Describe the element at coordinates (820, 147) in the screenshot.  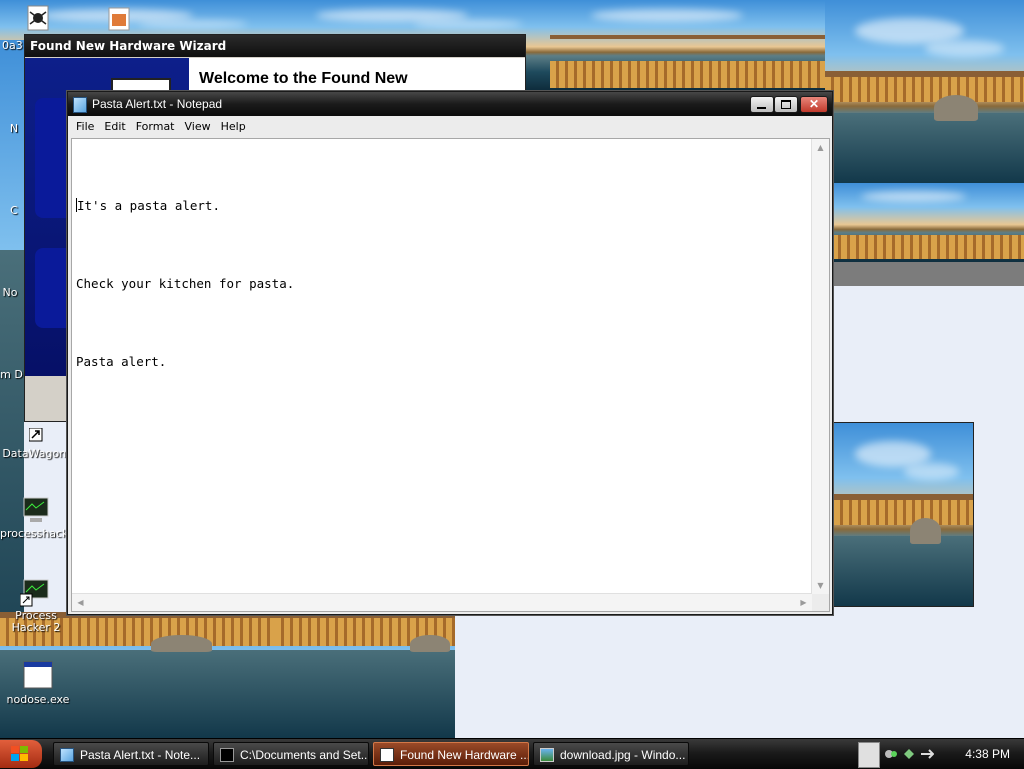
I see `scroll-up-icon: ▲` at that location.